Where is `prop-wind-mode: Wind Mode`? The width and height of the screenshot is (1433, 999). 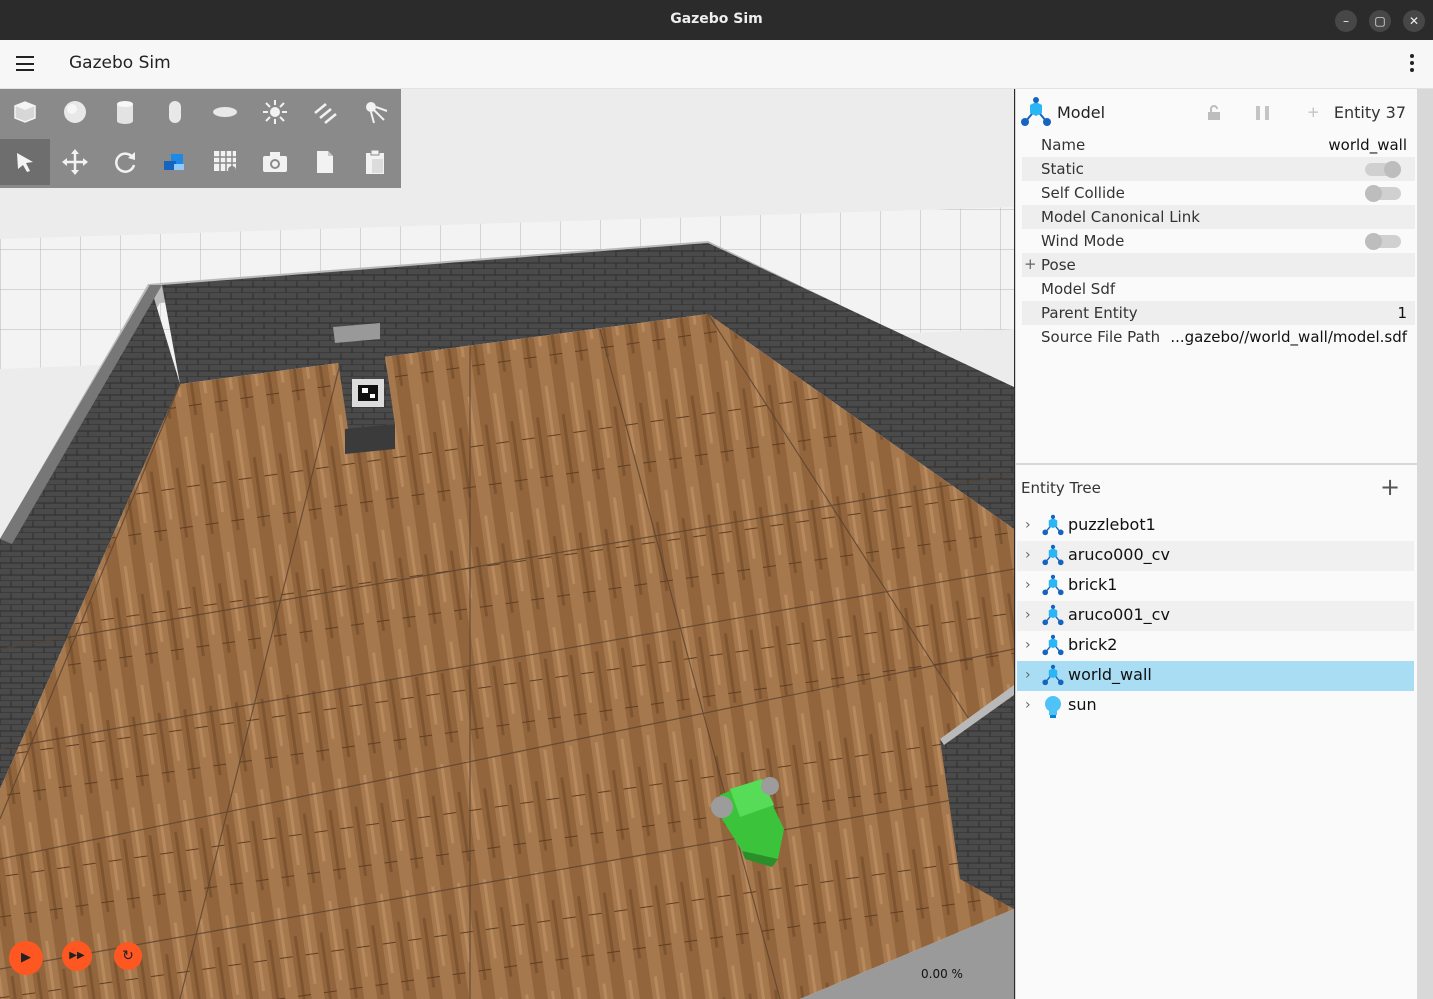
prop-wind-mode: Wind Mode is located at coordinates (1218, 241).